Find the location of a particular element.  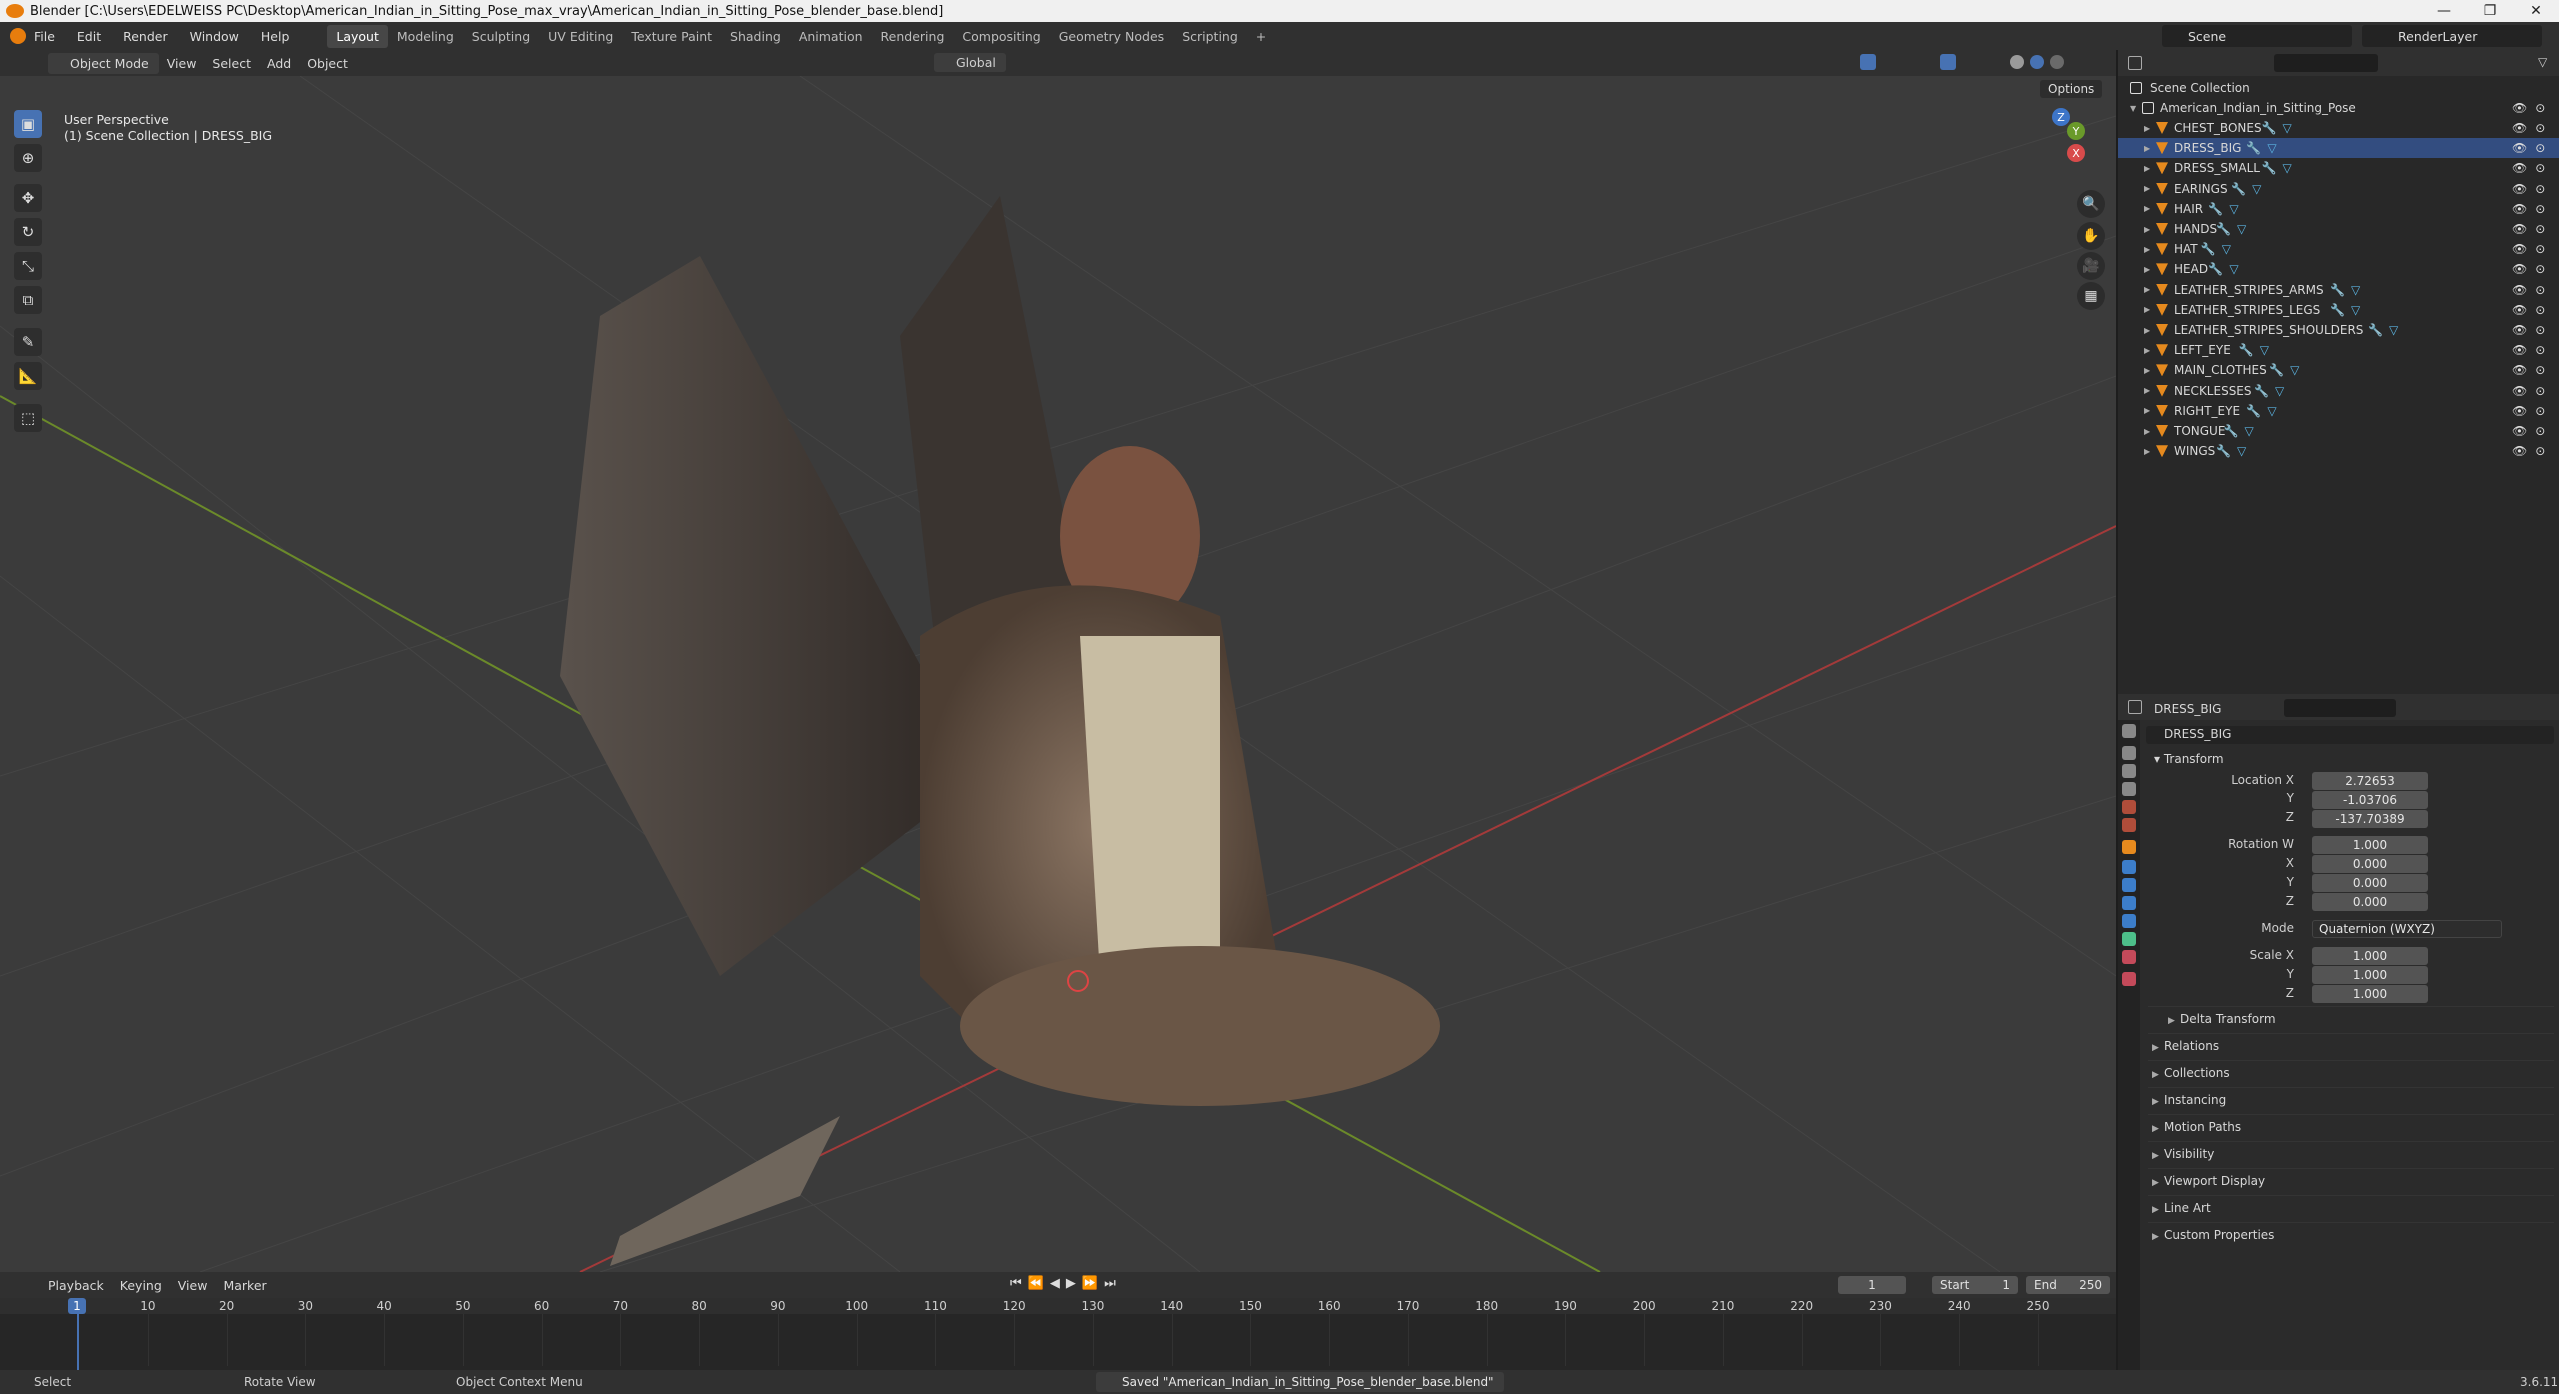

properties-editor-type-icon is located at coordinates (2135, 707).